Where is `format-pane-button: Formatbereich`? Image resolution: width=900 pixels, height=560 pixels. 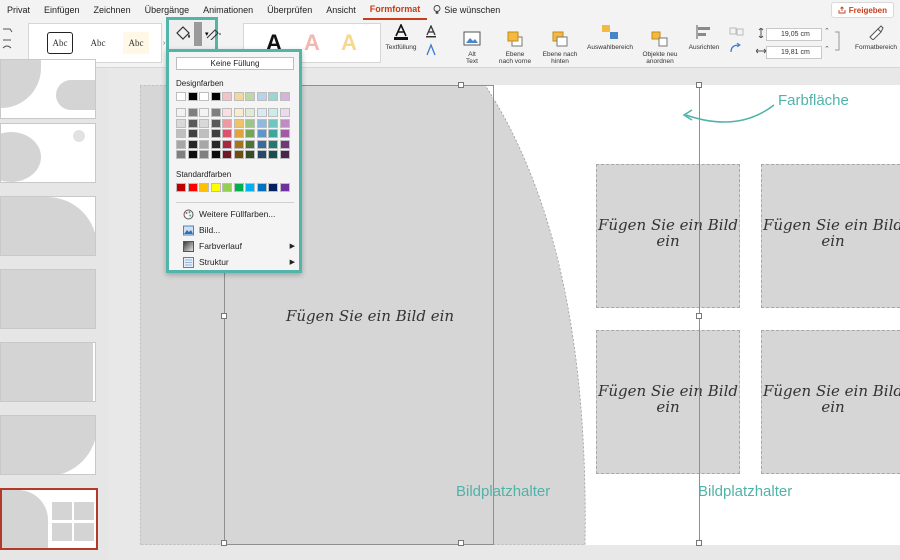
format-pane-button: Formatbereich is located at coordinates (876, 37).